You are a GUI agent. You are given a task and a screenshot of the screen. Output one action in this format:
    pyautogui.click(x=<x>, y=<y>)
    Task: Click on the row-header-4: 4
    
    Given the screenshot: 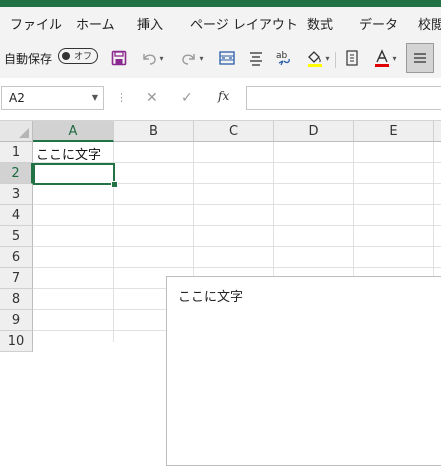 What is the action you would take?
    pyautogui.click(x=16, y=215)
    